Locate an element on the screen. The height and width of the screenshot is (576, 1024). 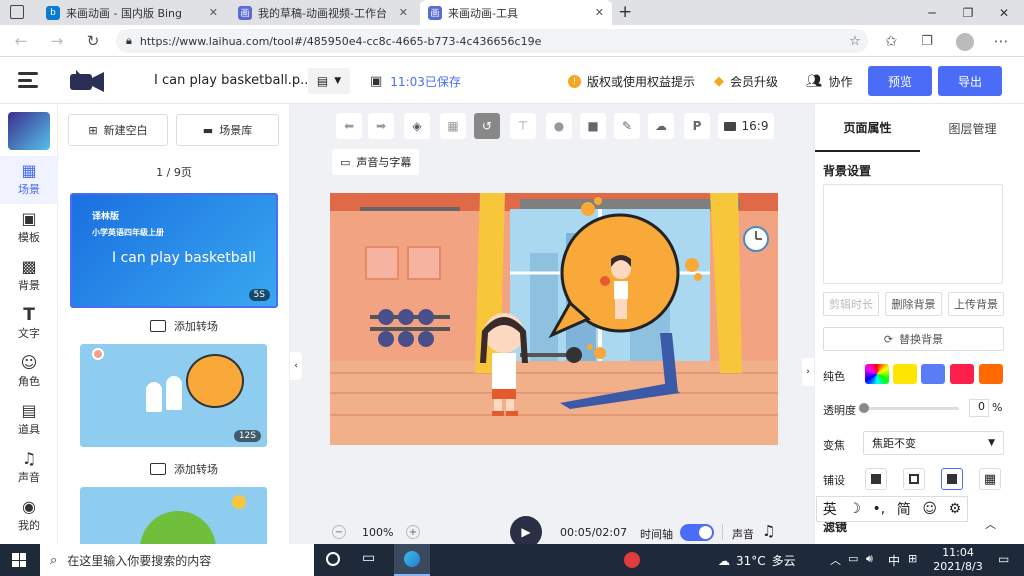
color-swatch-orange is located at coordinates (991, 374).